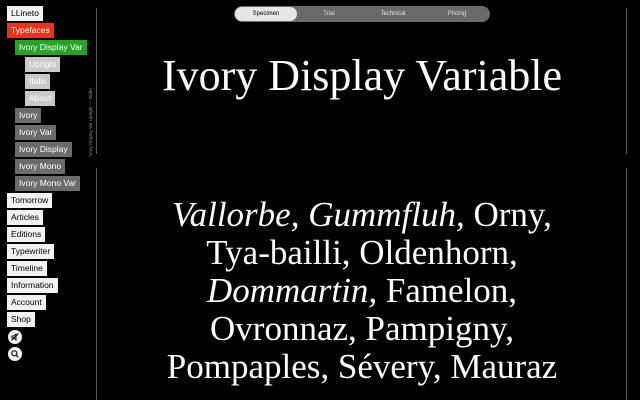  Describe the element at coordinates (96, 81) in the screenshot. I see `left-divider-top` at that location.